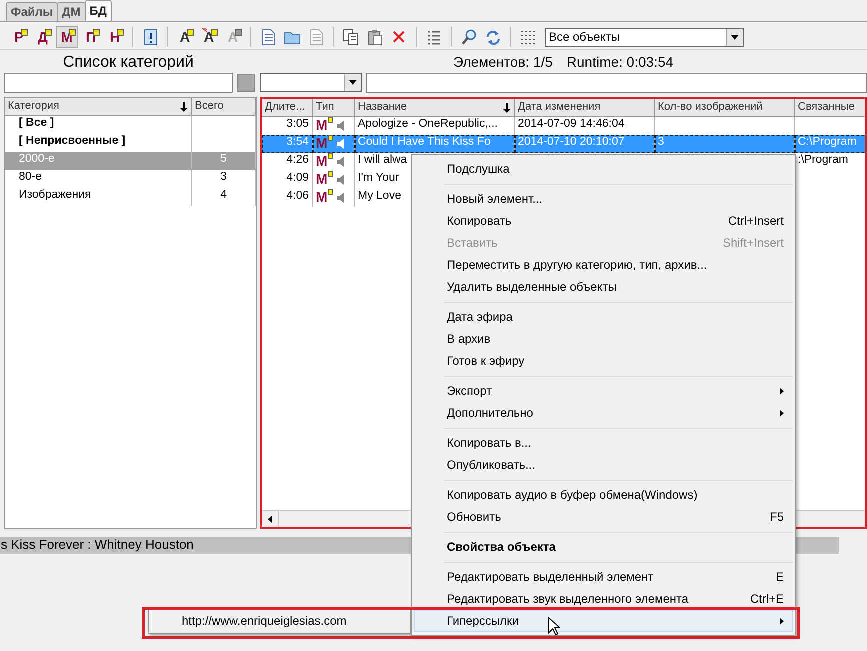  What do you see at coordinates (503, 63) in the screenshot?
I see `item-count: Элементов: 1/5` at bounding box center [503, 63].